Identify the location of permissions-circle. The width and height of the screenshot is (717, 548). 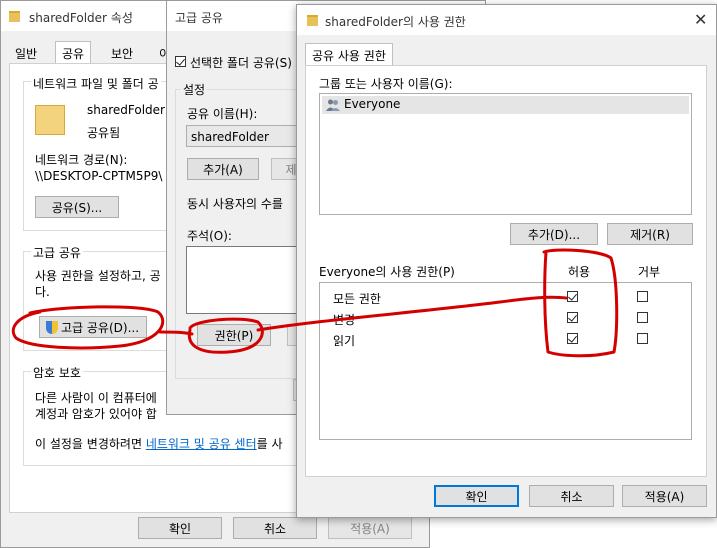
(225, 335).